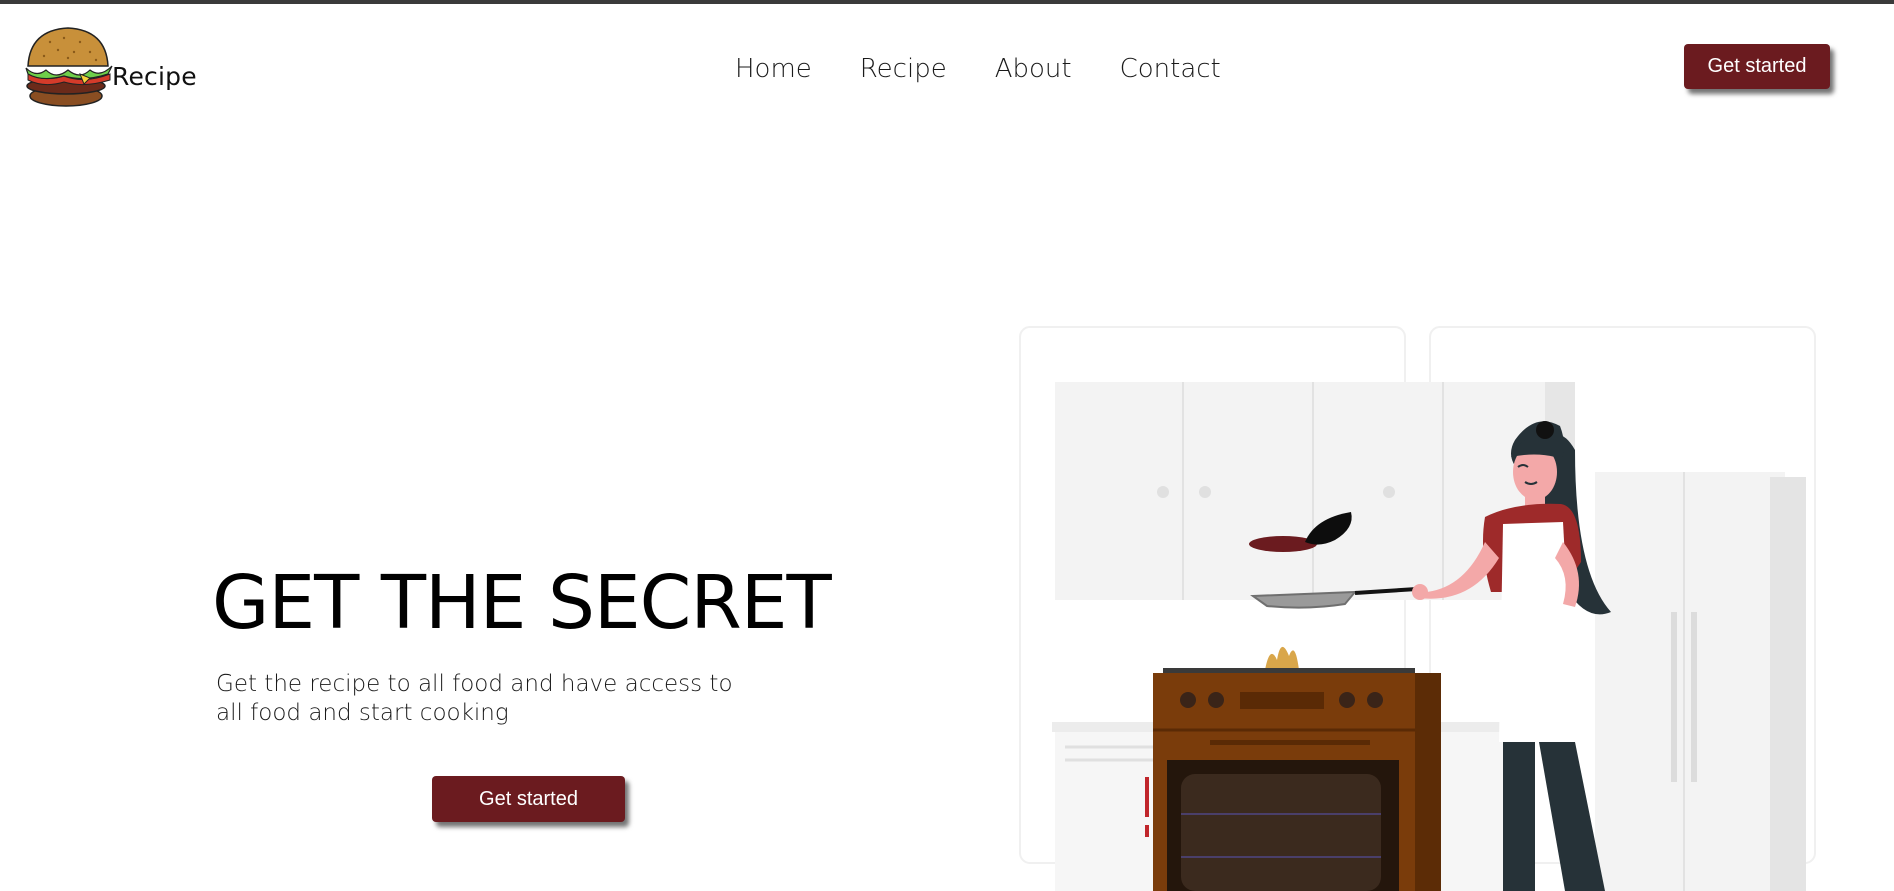 This screenshot has height=891, width=1894. What do you see at coordinates (1170, 69) in the screenshot?
I see `nav-contact: Contact` at bounding box center [1170, 69].